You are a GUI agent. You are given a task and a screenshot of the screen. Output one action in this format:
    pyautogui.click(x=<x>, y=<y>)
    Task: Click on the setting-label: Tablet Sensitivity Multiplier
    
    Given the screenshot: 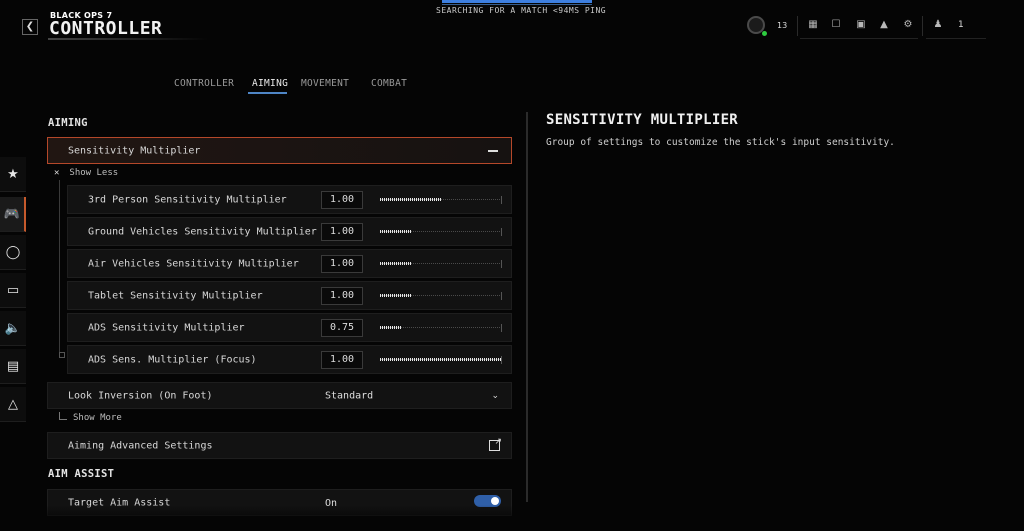 What is the action you would take?
    pyautogui.click(x=175, y=295)
    